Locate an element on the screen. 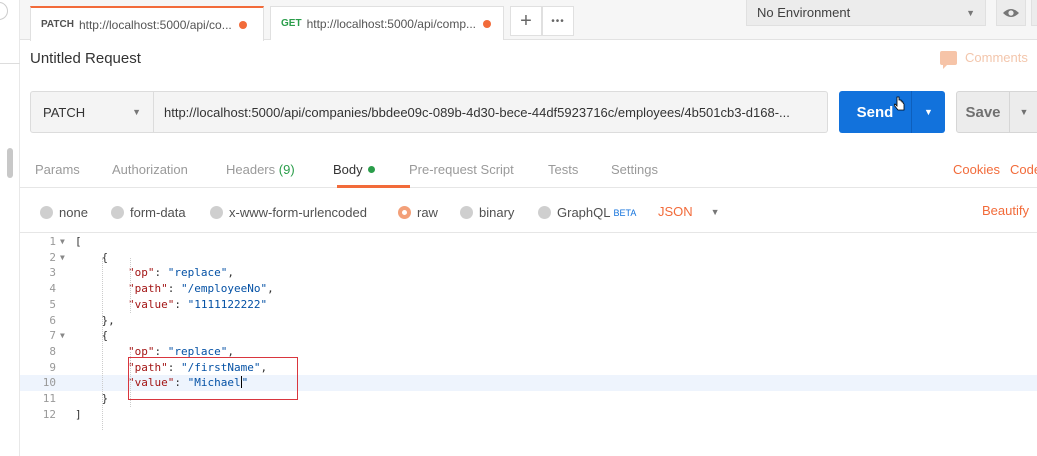  tab-settings: Settings is located at coordinates (634, 169).